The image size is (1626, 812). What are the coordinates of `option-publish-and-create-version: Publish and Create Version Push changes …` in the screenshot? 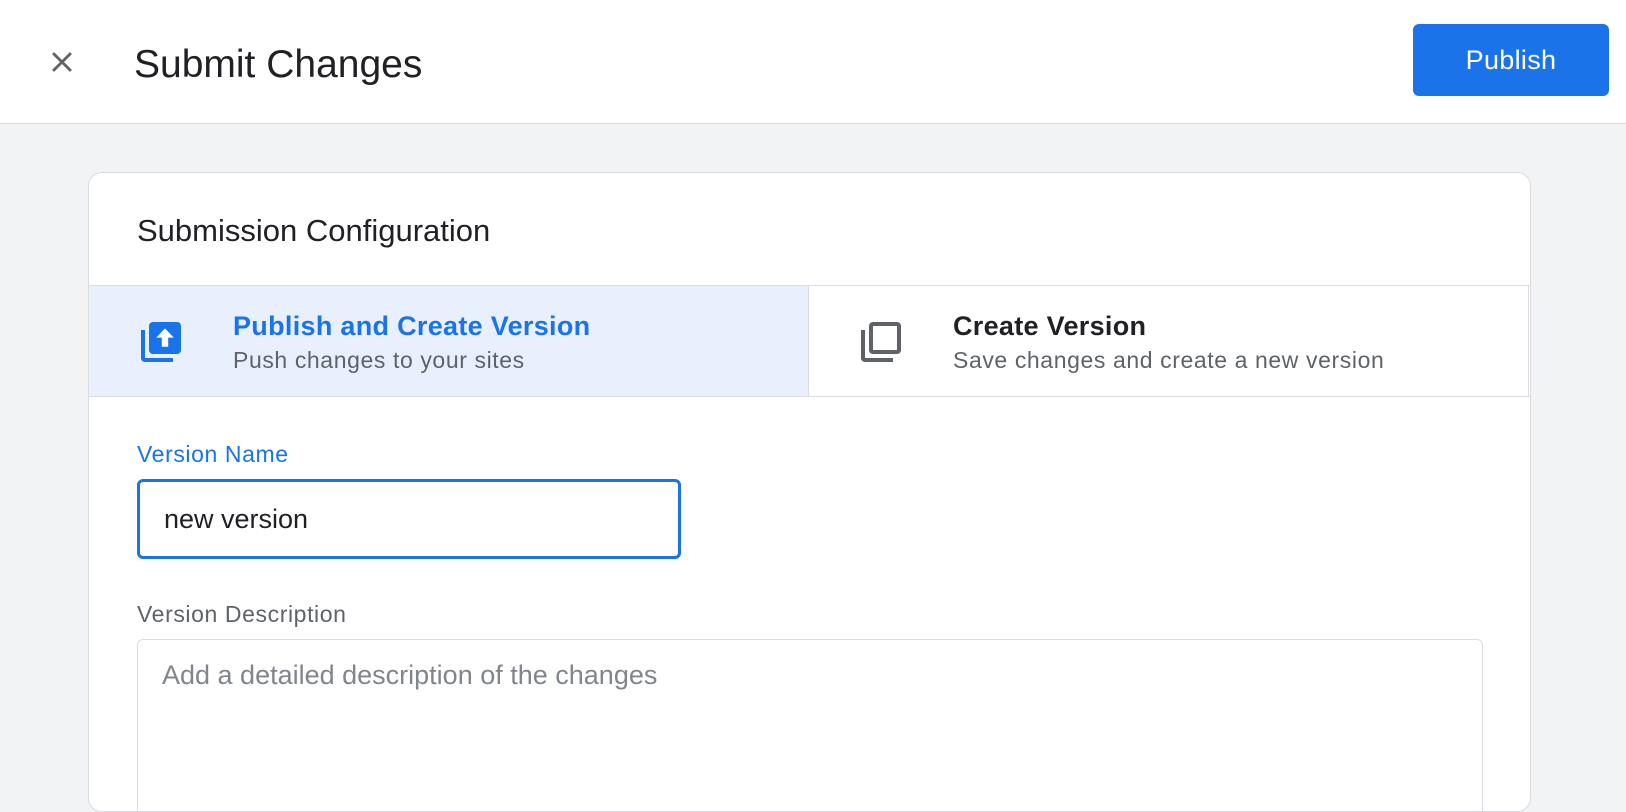 It's located at (449, 341).